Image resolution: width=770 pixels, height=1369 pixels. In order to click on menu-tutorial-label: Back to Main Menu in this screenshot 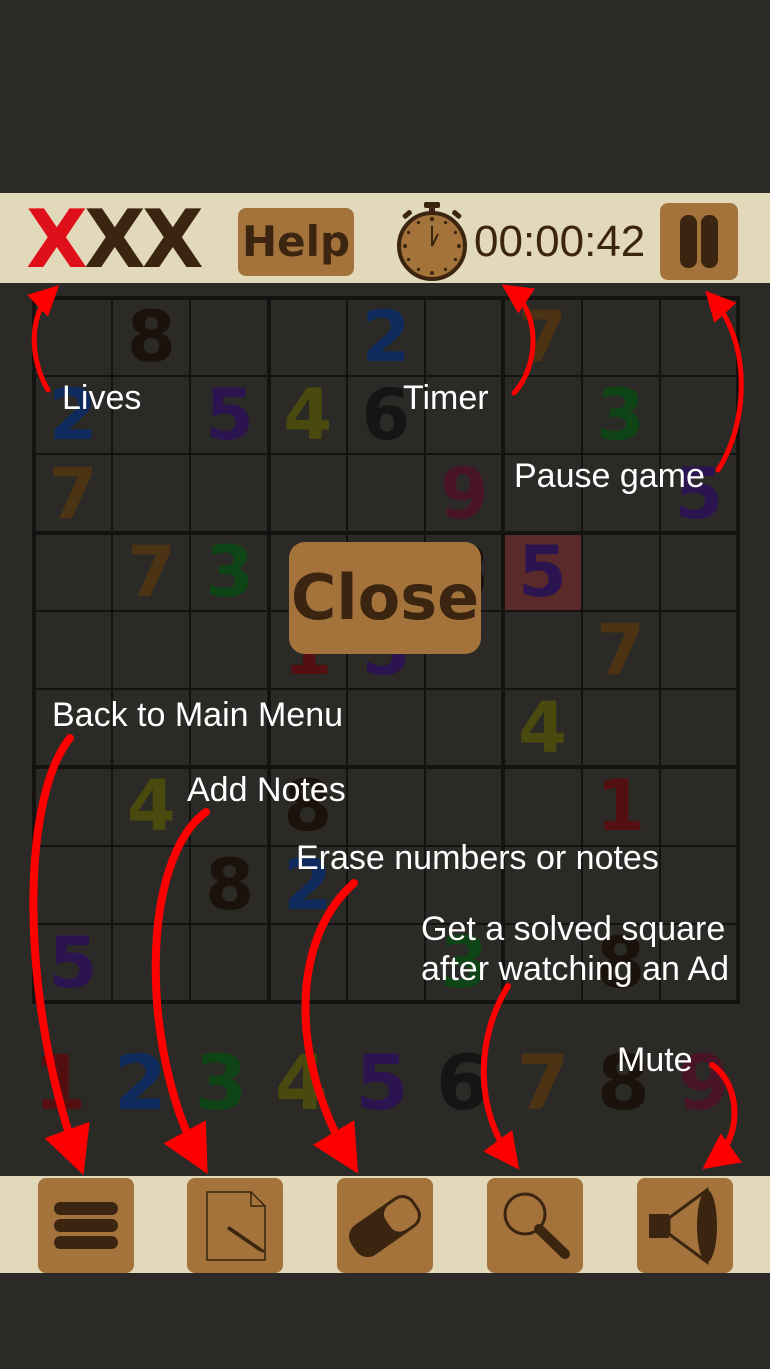, I will do `click(198, 715)`.